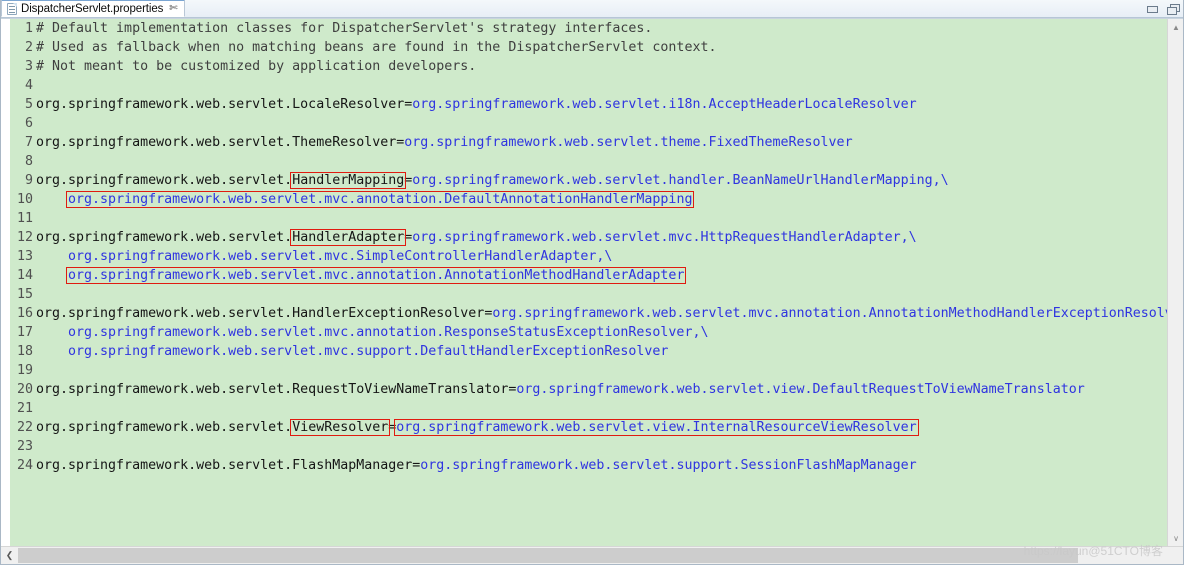 The image size is (1184, 565). I want to click on tab-bar: DispatcherServlet.properties ✄, so click(592, 9).